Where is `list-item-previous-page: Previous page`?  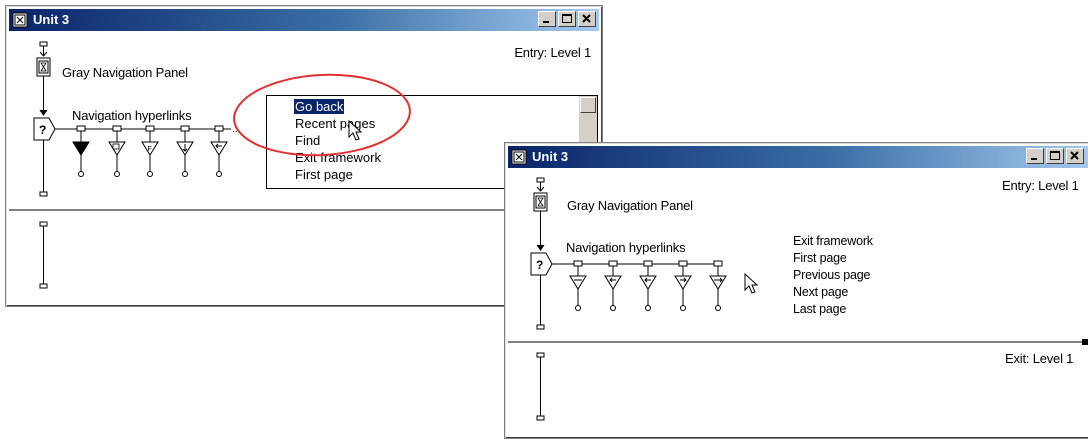
list-item-previous-page: Previous page is located at coordinates (833, 275).